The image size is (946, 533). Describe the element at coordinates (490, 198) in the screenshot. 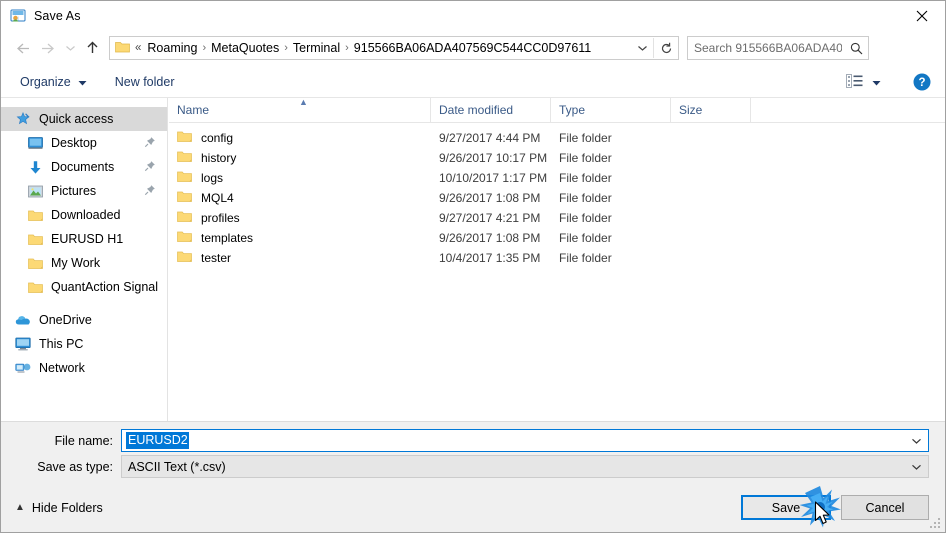

I see `cell-date-modified: 9/26/2017 1:08 PM` at that location.